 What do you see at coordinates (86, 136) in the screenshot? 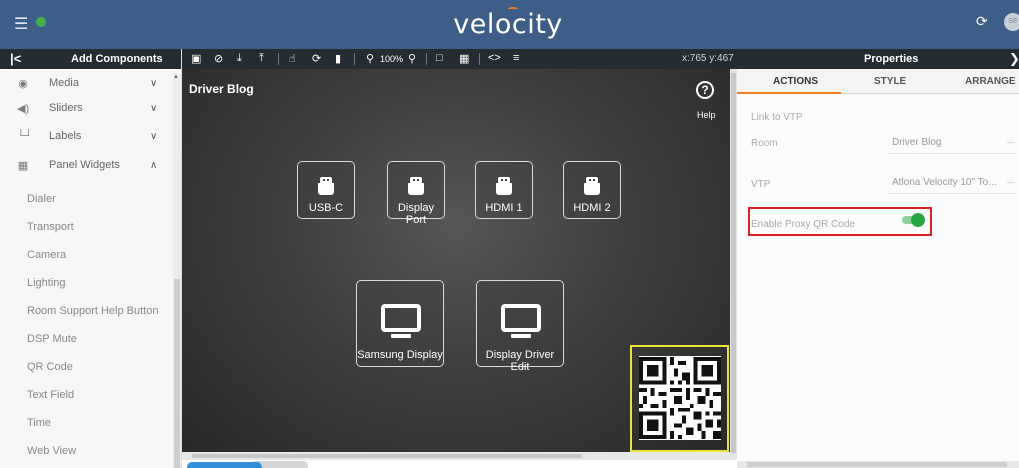
I see `category-labels: └┘ Labels ∨` at bounding box center [86, 136].